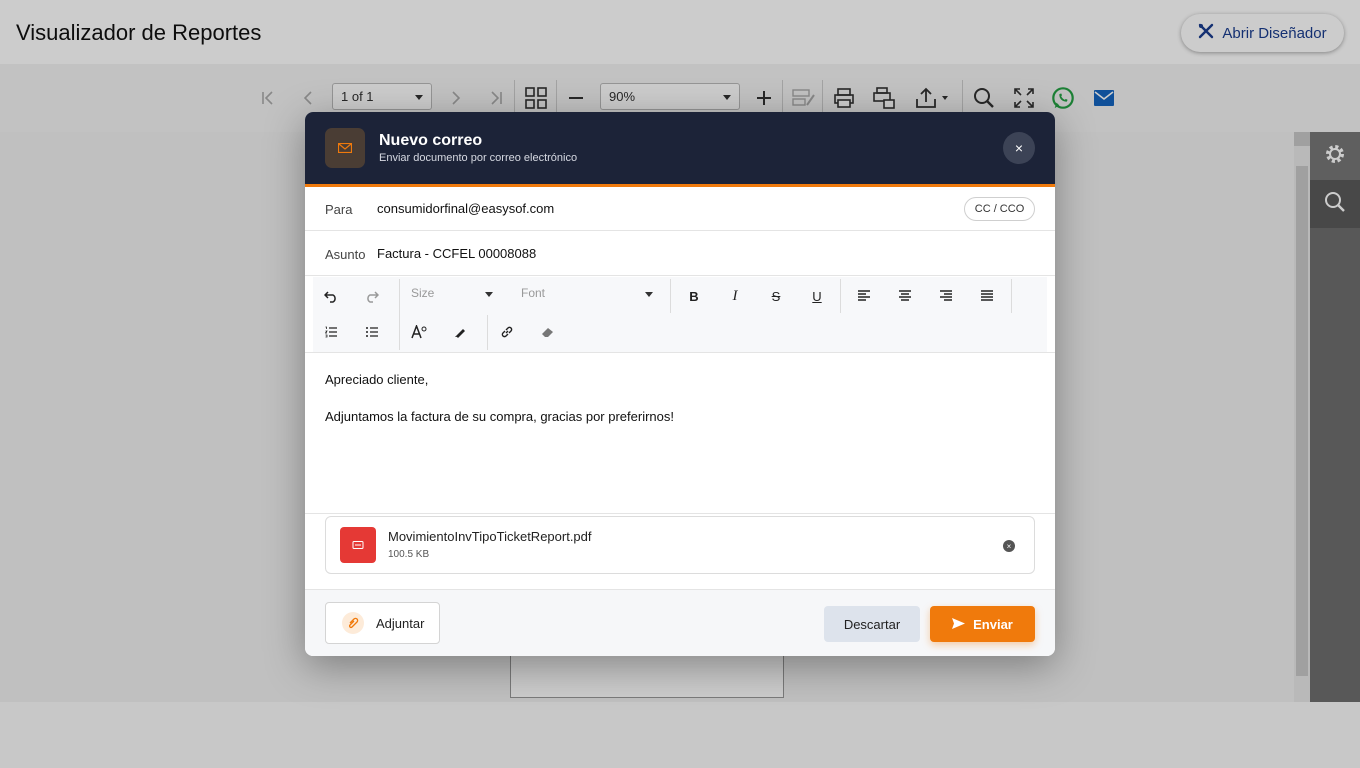  Describe the element at coordinates (993, 624) in the screenshot. I see `send-label: Enviar` at that location.